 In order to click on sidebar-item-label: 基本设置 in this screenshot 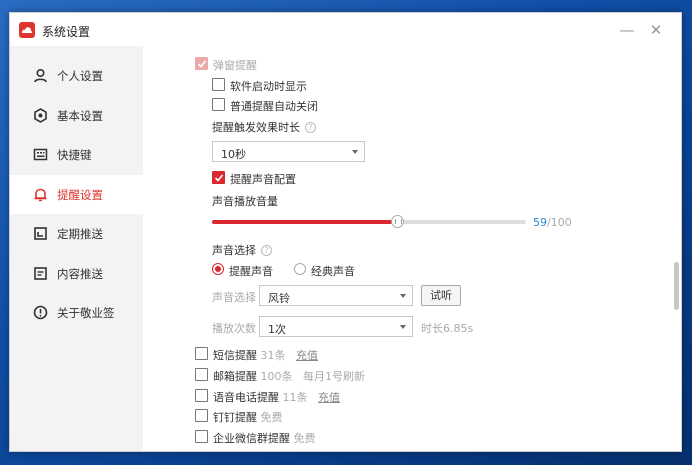, I will do `click(80, 116)`.